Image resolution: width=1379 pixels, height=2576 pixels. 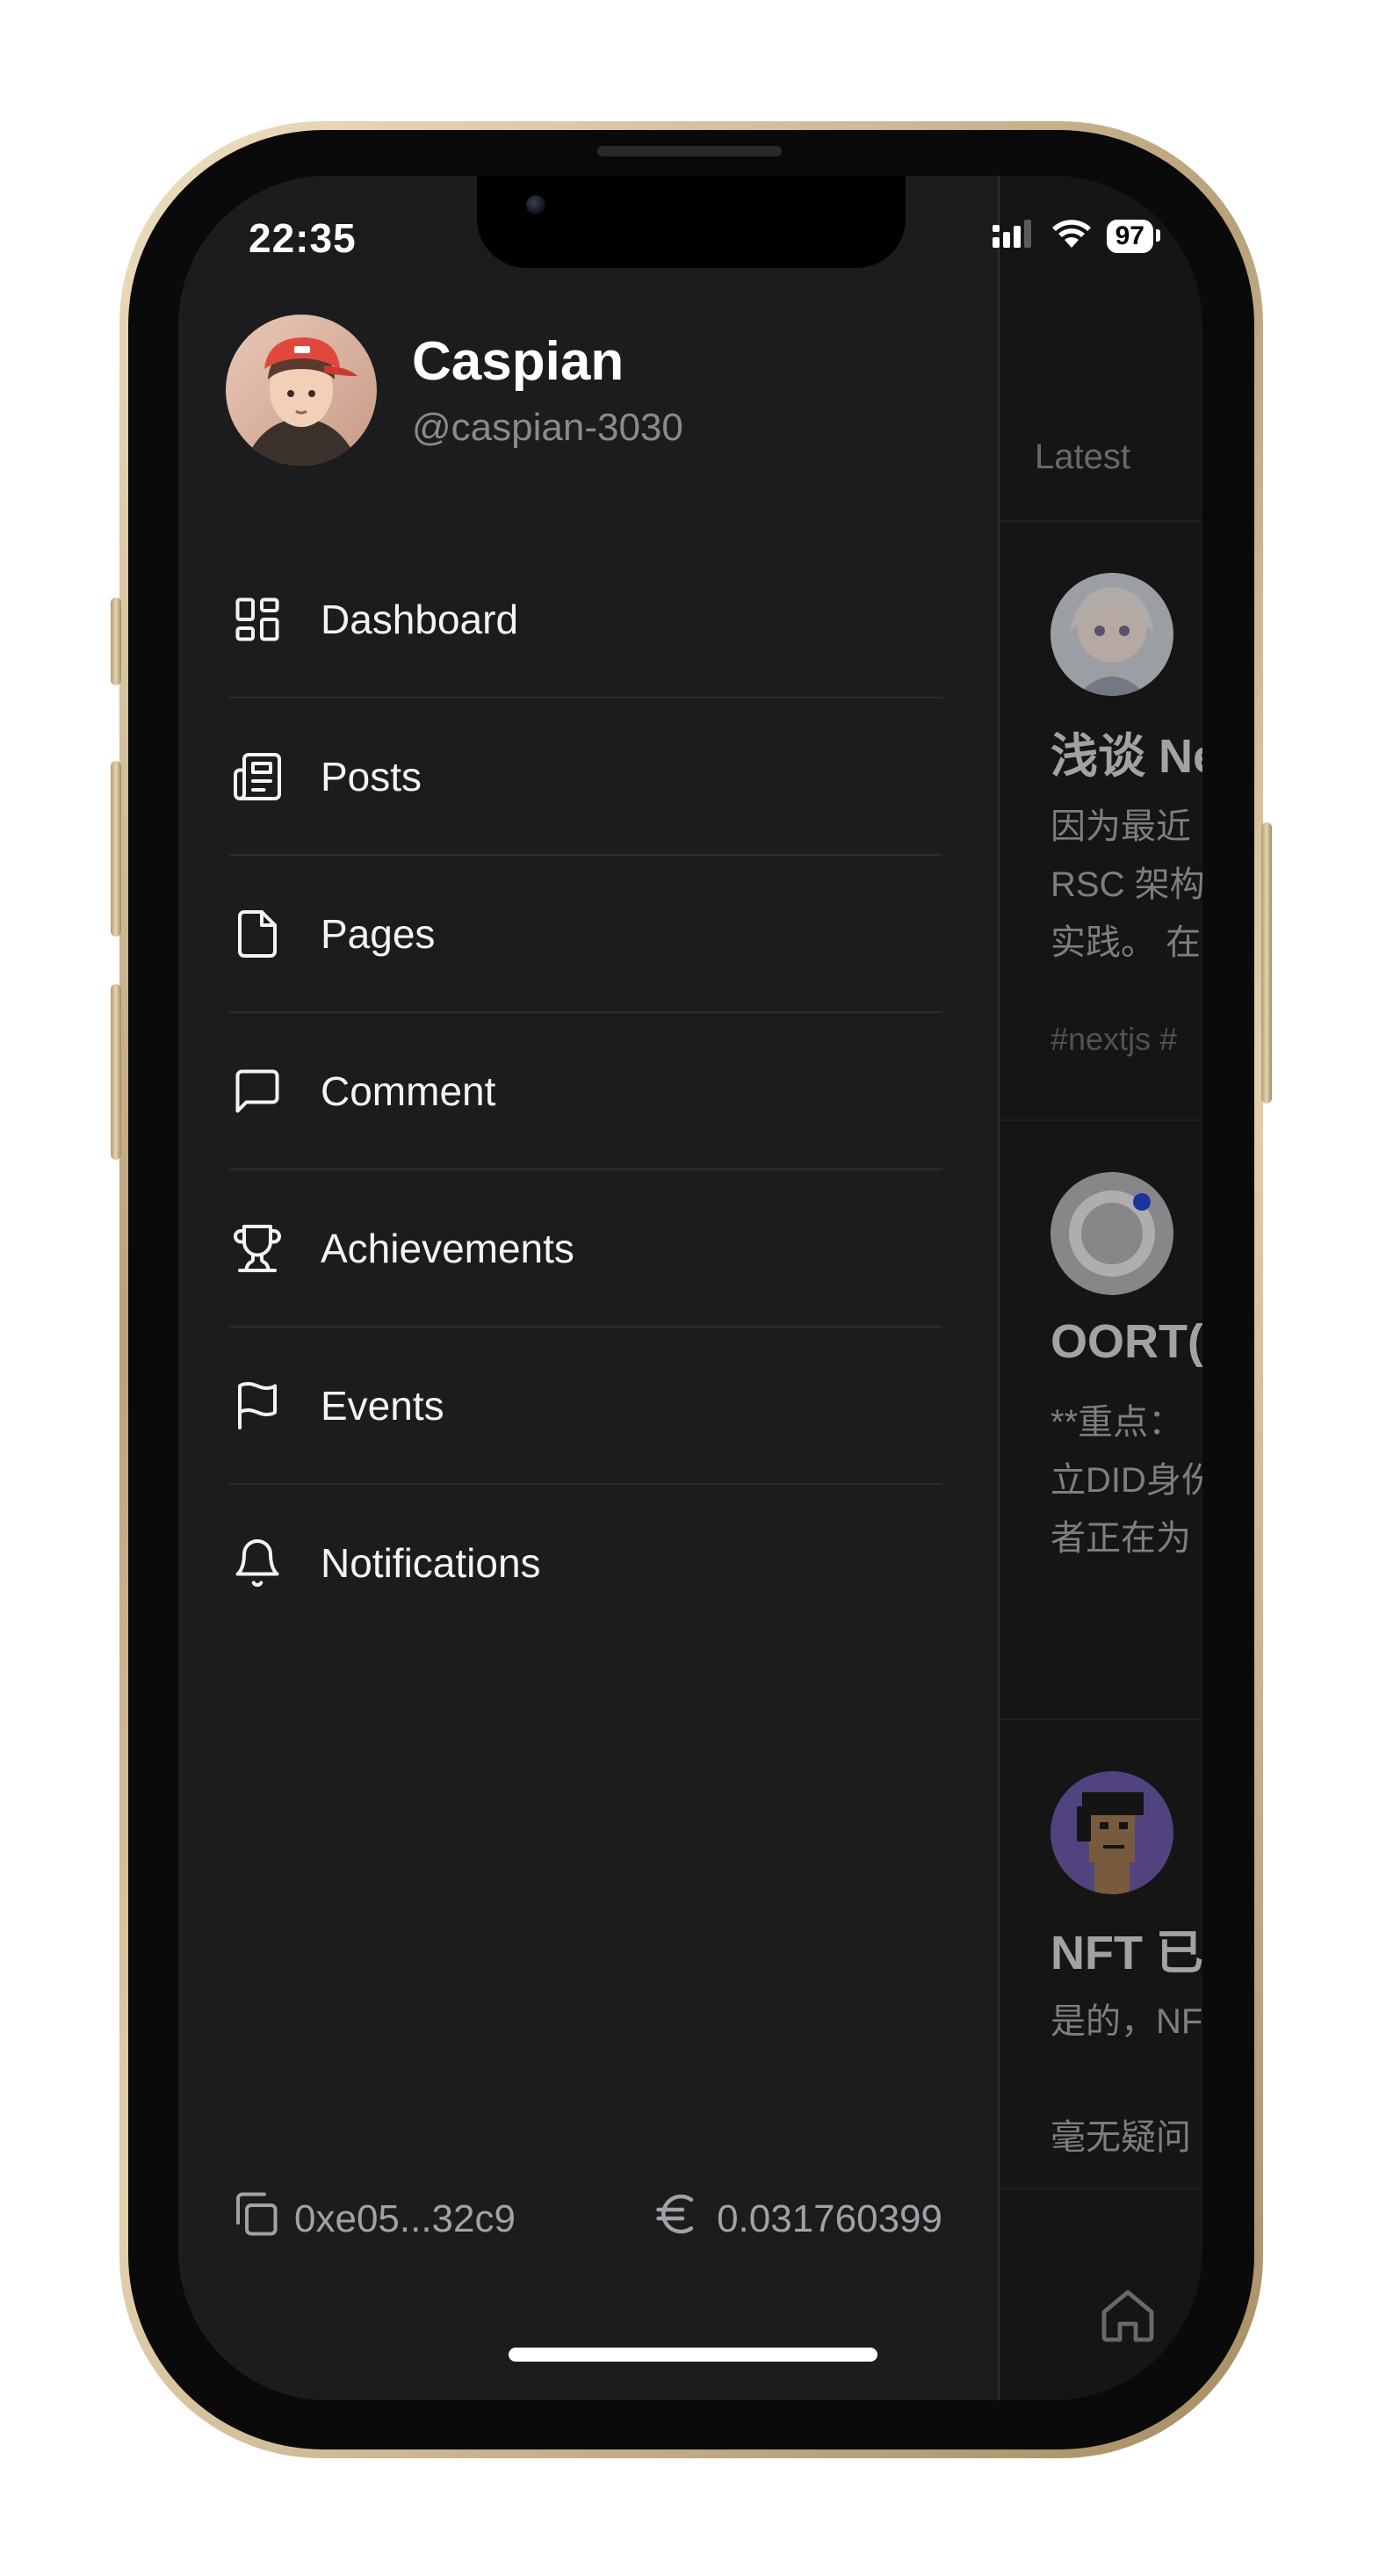 I want to click on menu-item-label: Pages, so click(x=378, y=933).